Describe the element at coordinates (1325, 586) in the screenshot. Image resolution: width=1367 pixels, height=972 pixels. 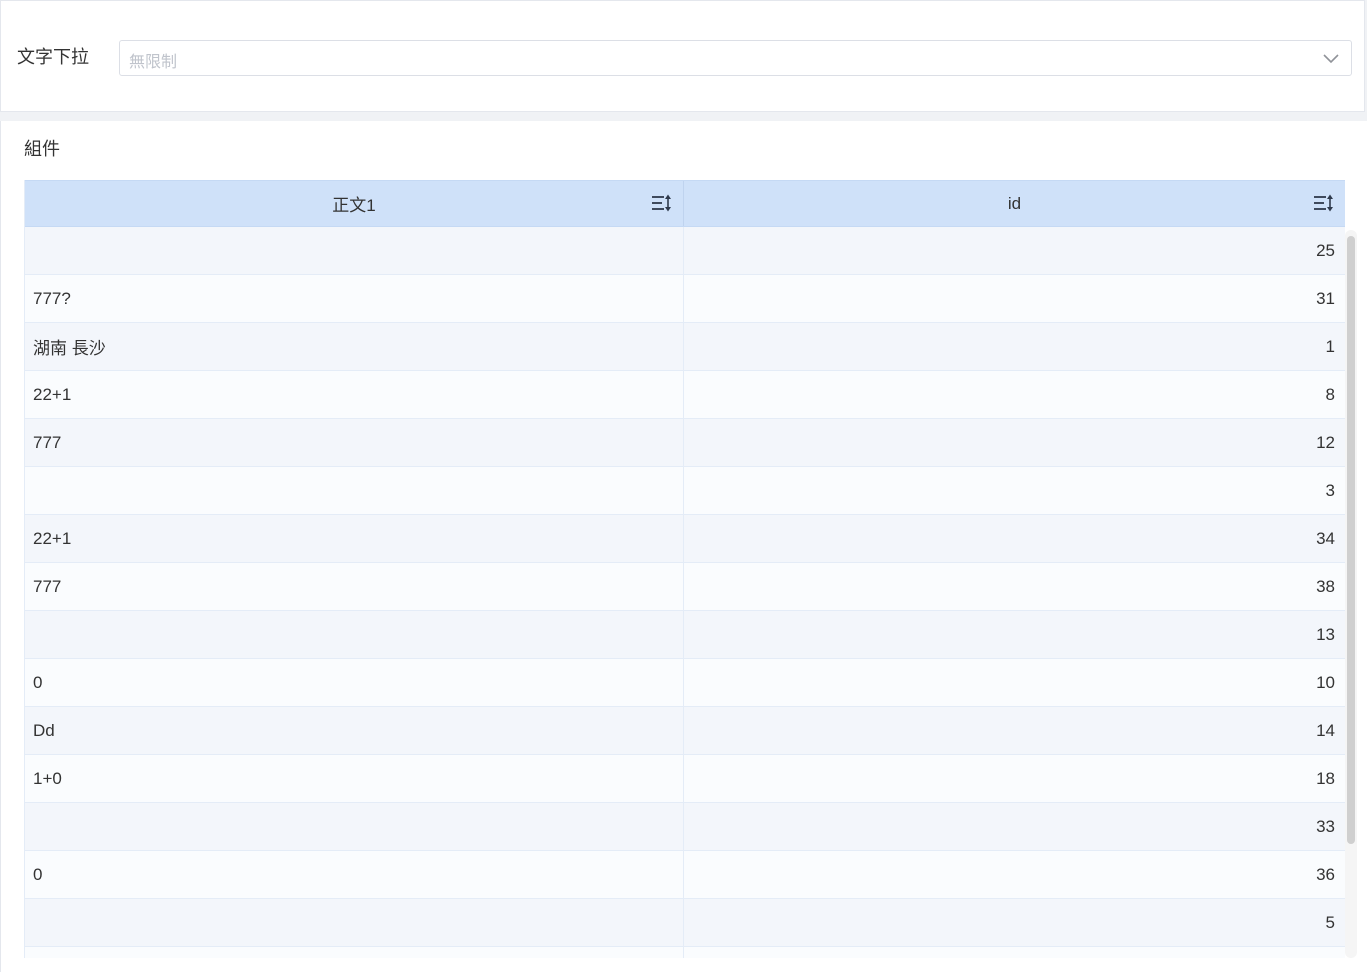
I see `cell-id: 38` at that location.